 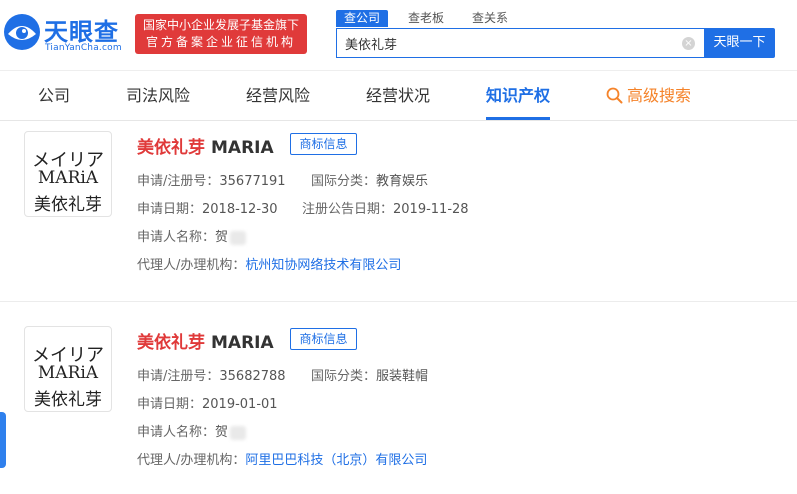 I want to click on apply-date-value: 2019-01-01, so click(x=240, y=404).